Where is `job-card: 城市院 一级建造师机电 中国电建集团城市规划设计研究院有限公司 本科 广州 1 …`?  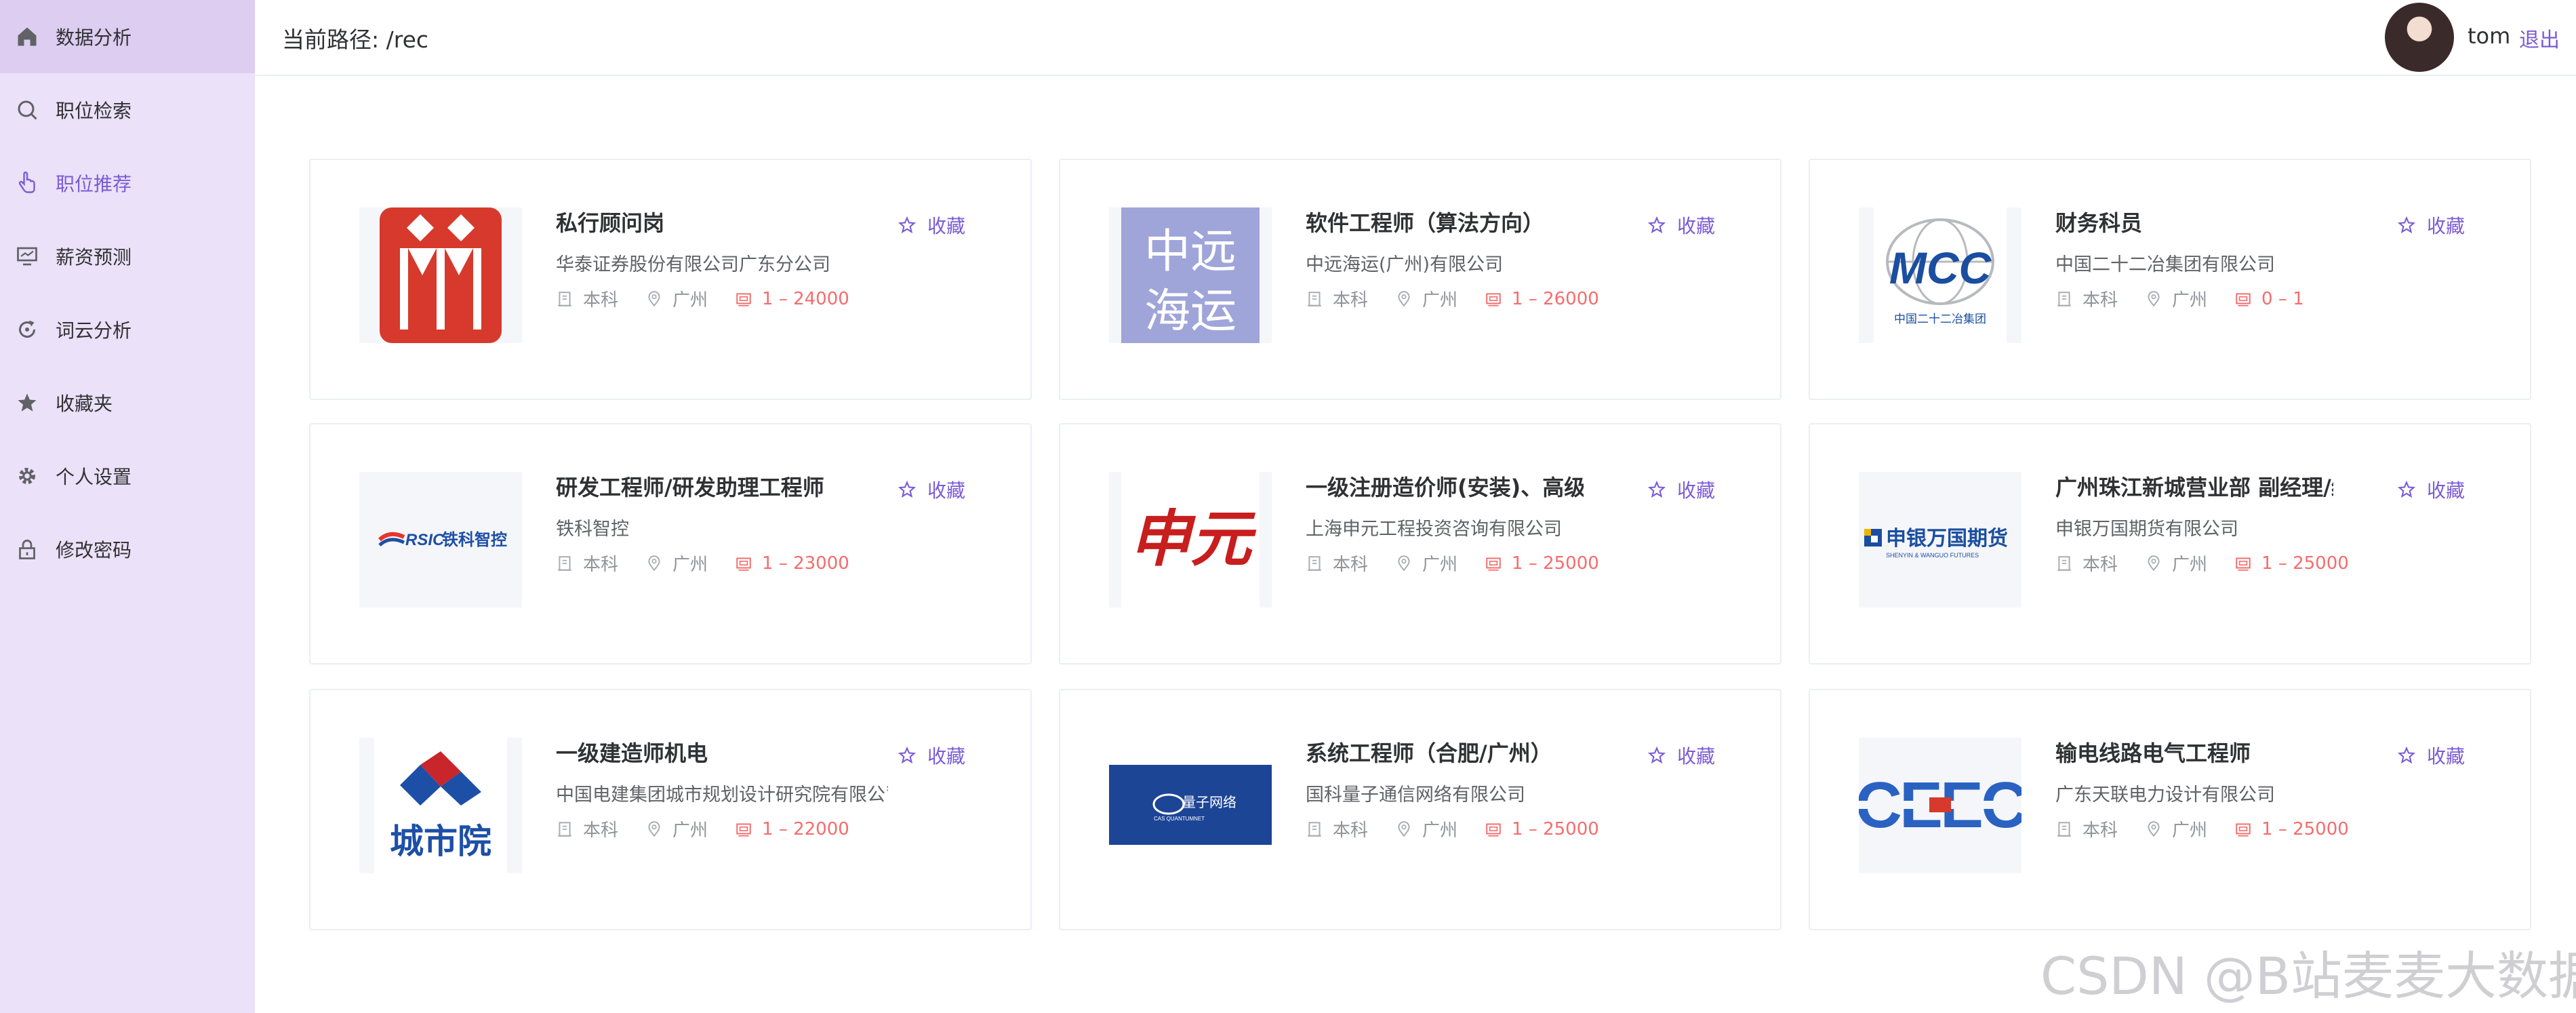 job-card: 城市院 一级建造师机电 中国电建集团城市规划设计研究院有限公司 本科 广州 1 … is located at coordinates (670, 810).